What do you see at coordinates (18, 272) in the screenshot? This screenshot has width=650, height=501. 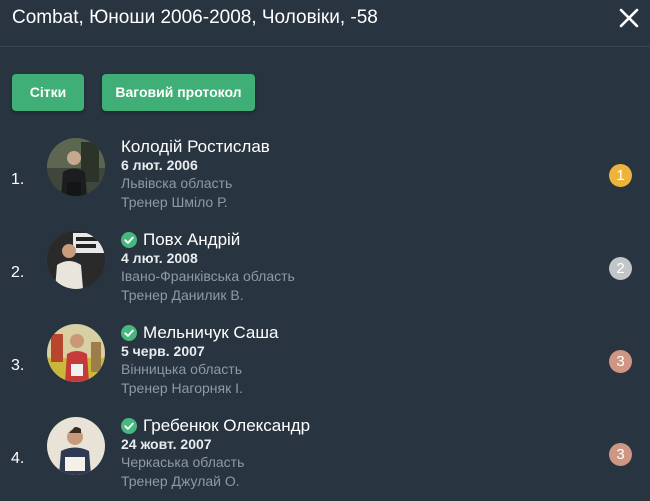 I see `rank-number: 2.` at bounding box center [18, 272].